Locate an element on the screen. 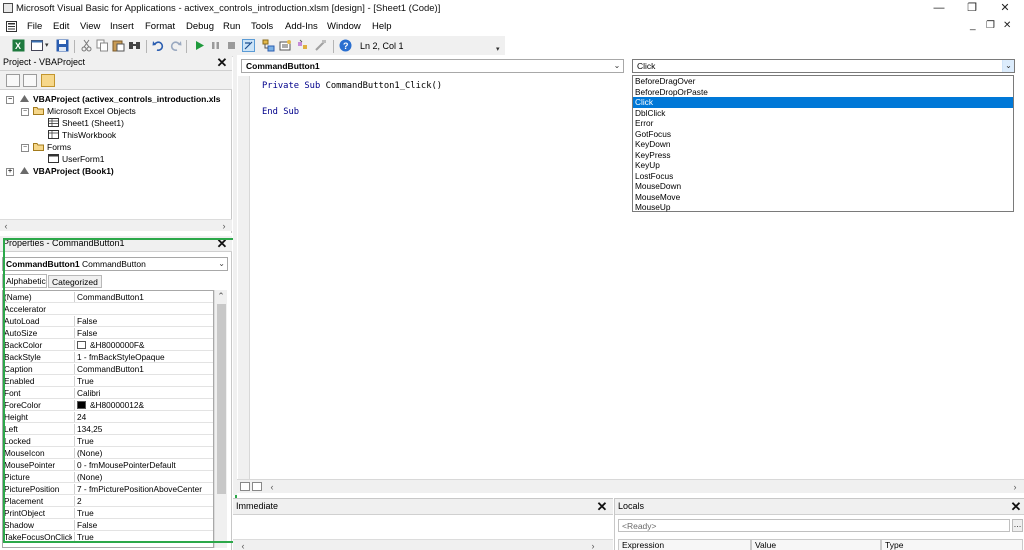 The width and height of the screenshot is (1024, 550). minimize-button: — is located at coordinates (939, 8).